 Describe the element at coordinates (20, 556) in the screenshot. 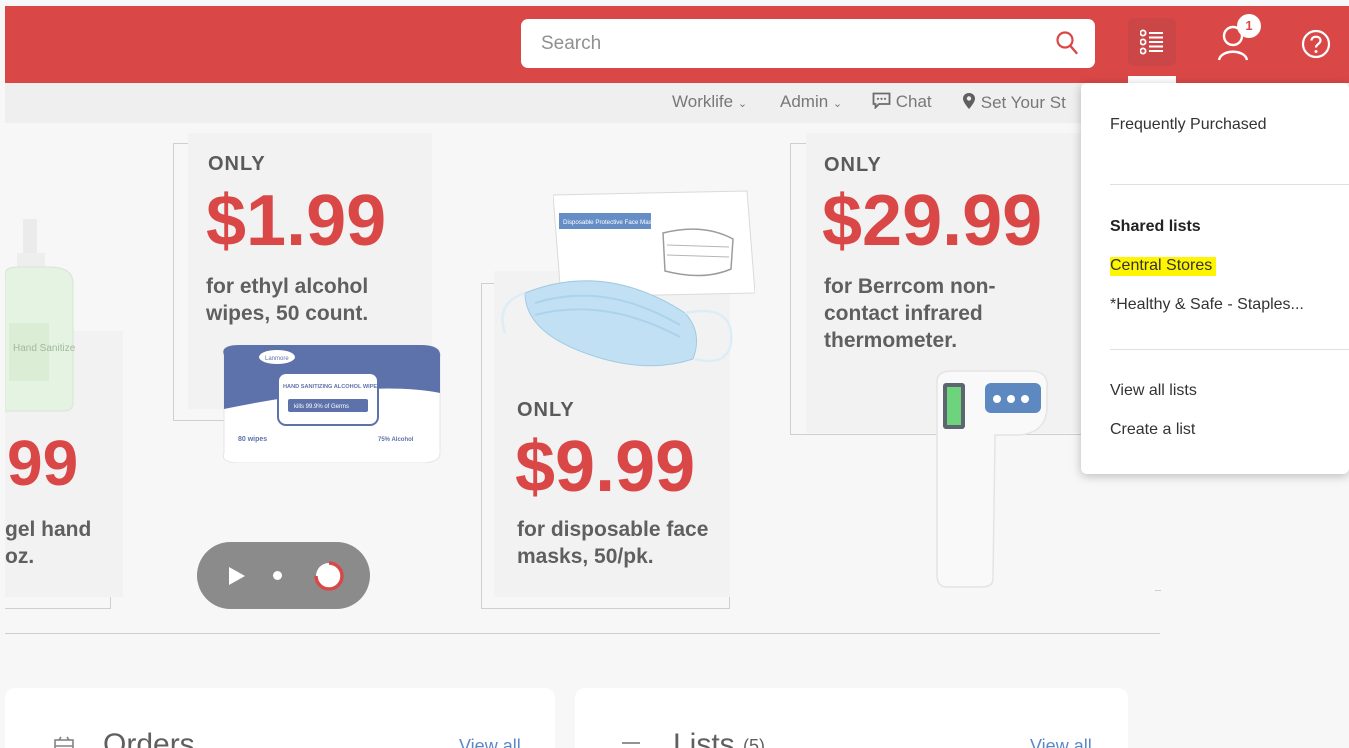

I see `promo-left-desc-2: oz.` at that location.